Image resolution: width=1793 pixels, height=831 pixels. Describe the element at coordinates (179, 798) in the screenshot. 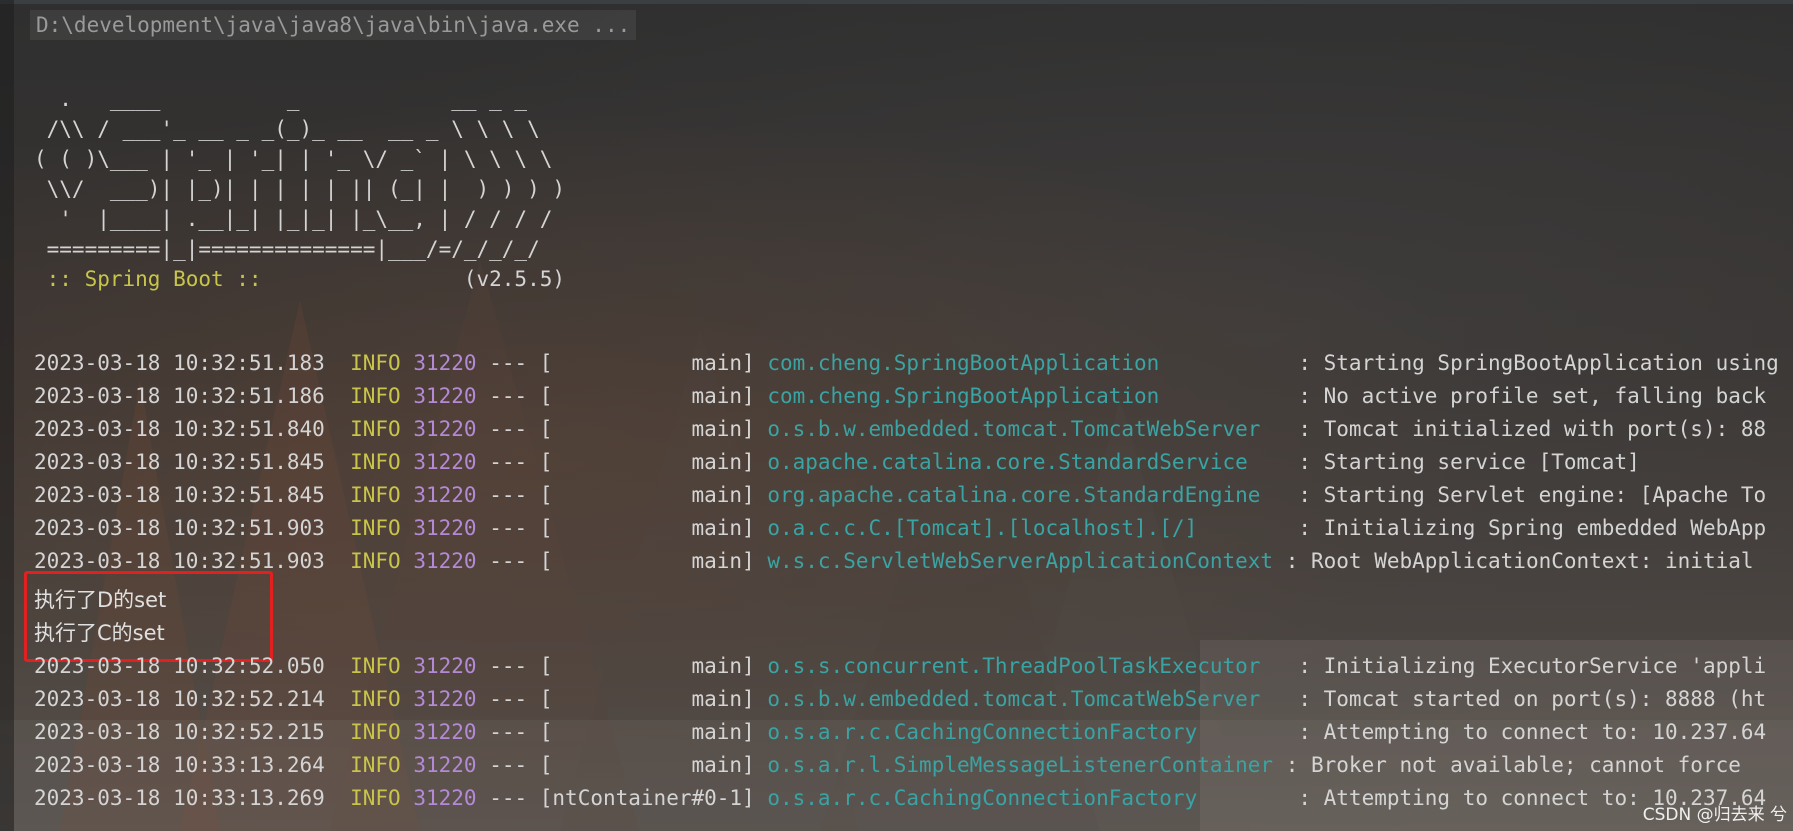

I see `log-timestamp: 2023-03-18 10:33:13.269` at that location.